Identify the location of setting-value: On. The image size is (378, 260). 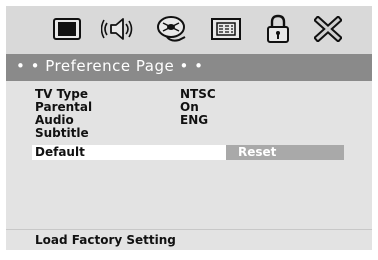
(189, 107).